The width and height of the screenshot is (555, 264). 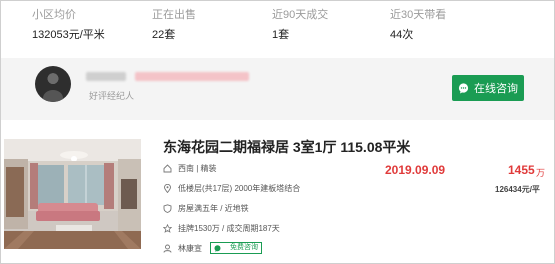 I want to click on tags-row: 房屋满五年 / 近地铁, so click(x=206, y=208).